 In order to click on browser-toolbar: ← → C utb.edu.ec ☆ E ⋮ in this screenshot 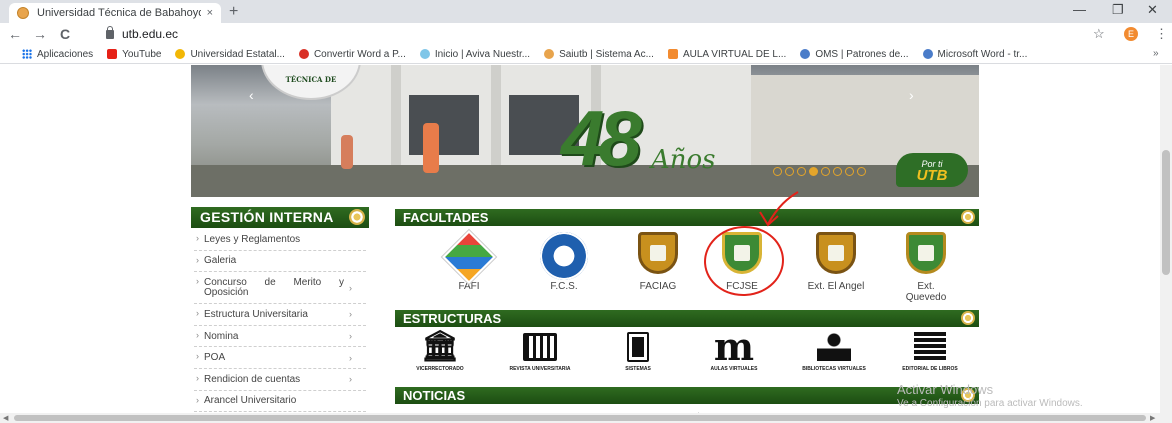, I will do `click(586, 34)`.